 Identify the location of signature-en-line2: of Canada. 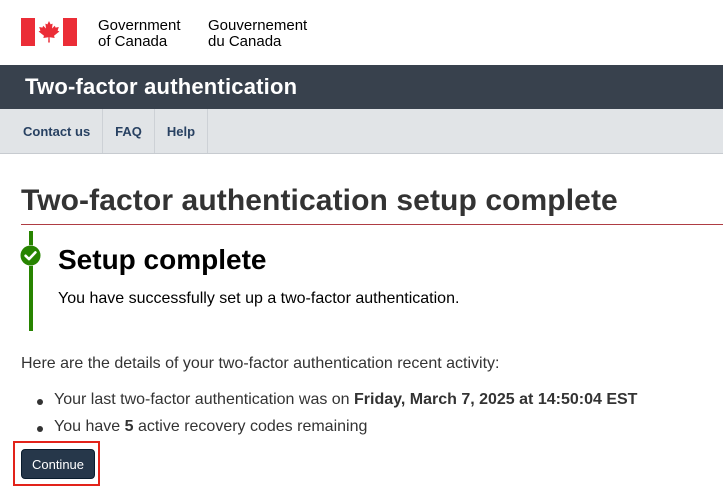
(133, 41).